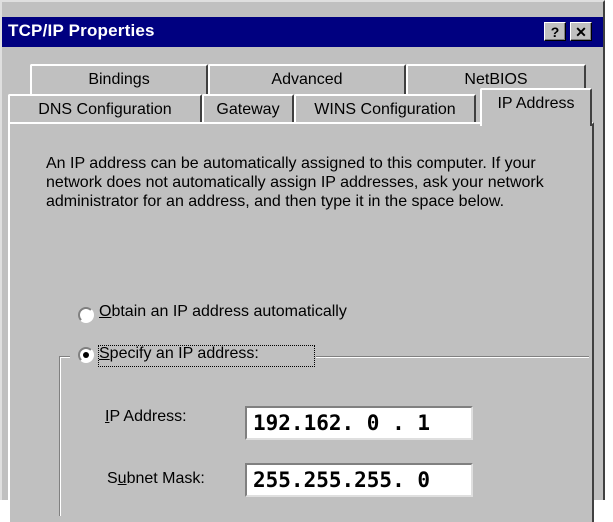 The image size is (613, 522). Describe the element at coordinates (105, 311) in the screenshot. I see `obtain-ip-mnemonic: O` at that location.